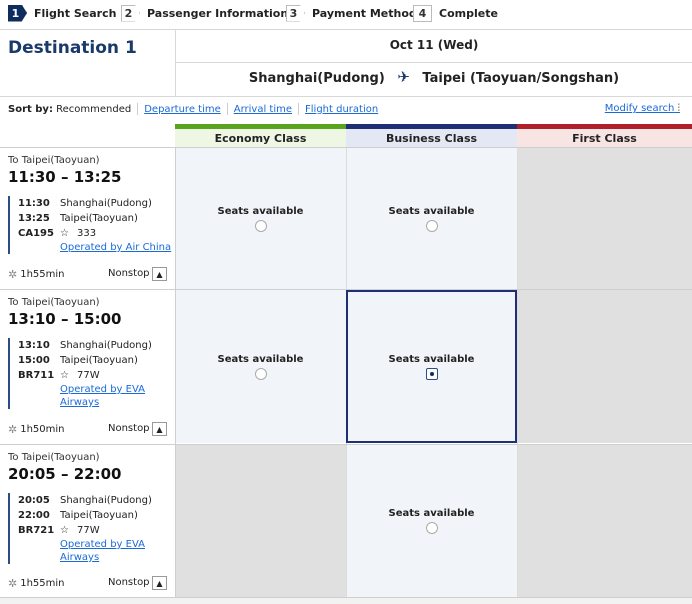 This screenshot has width=692, height=604. What do you see at coordinates (17, 13) in the screenshot?
I see `step-number: 1` at bounding box center [17, 13].